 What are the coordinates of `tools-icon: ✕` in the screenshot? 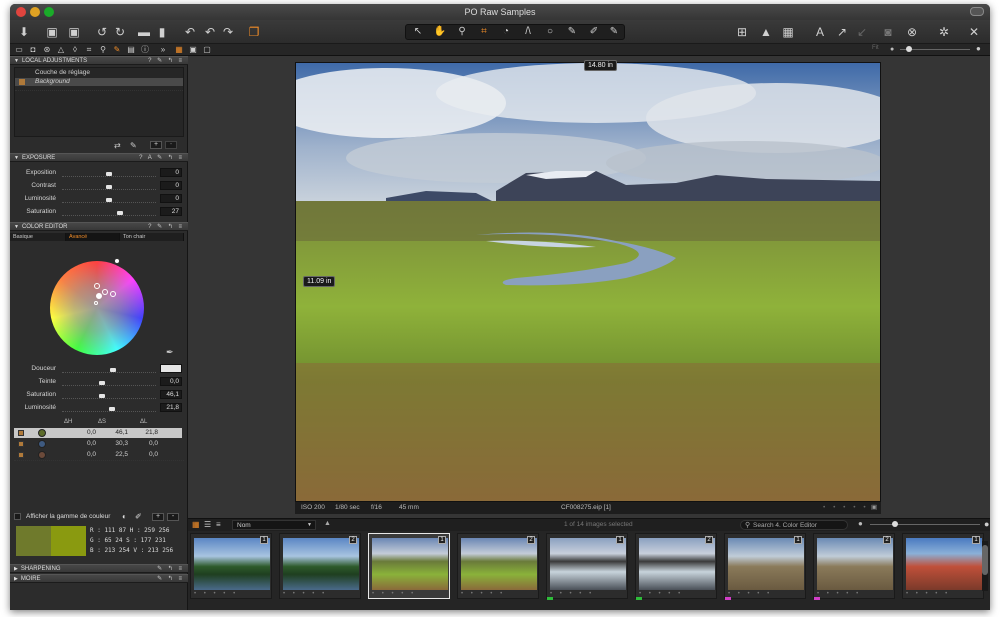 It's located at (974, 32).